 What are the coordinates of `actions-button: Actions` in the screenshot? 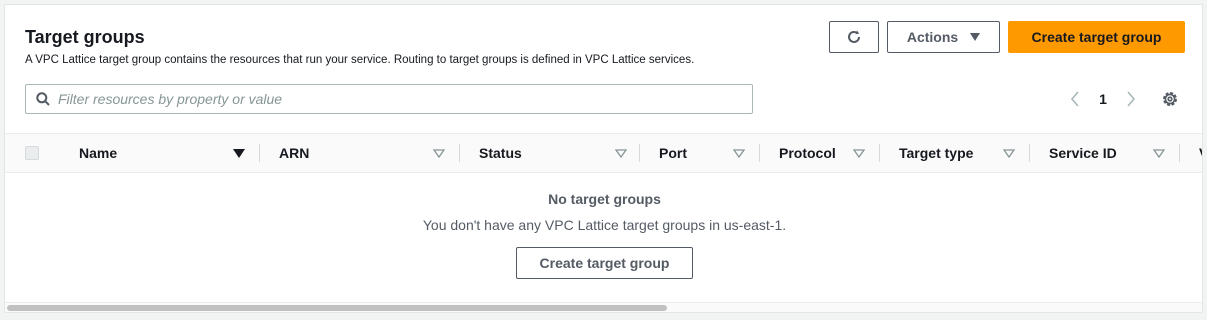 It's located at (943, 37).